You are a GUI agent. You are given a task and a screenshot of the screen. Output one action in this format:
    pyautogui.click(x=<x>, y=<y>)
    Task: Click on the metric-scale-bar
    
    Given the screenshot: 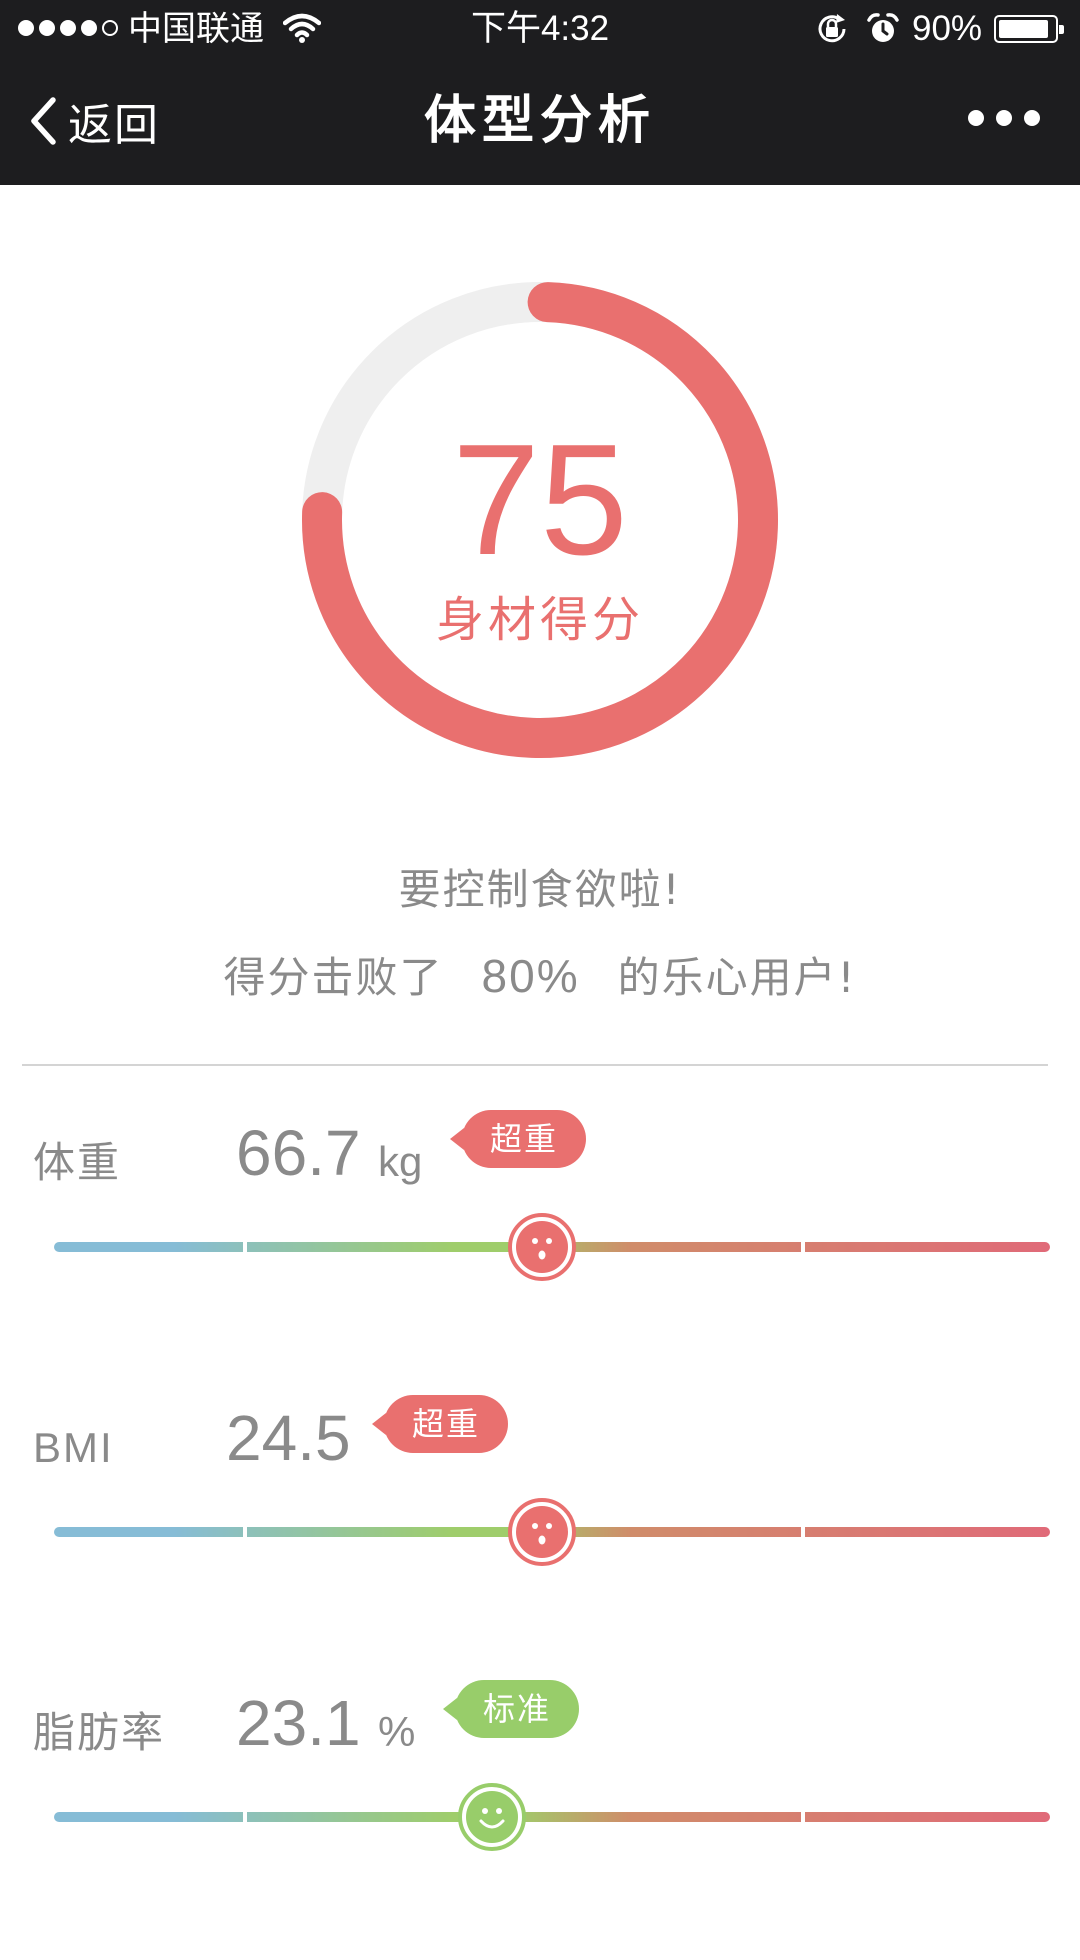 What is the action you would take?
    pyautogui.click(x=552, y=1817)
    